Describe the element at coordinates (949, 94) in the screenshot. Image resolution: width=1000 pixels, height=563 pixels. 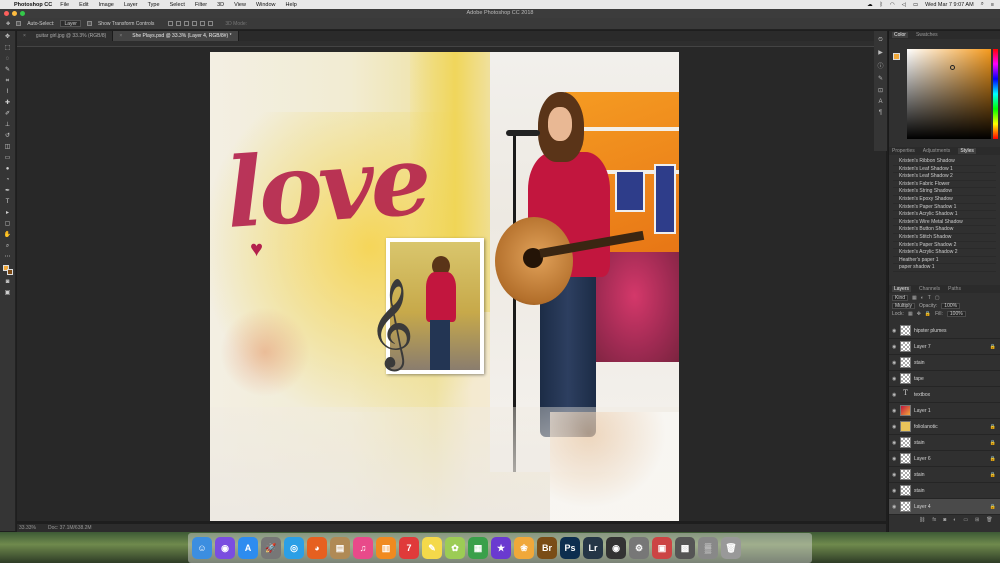
I see `color-picker-field` at that location.